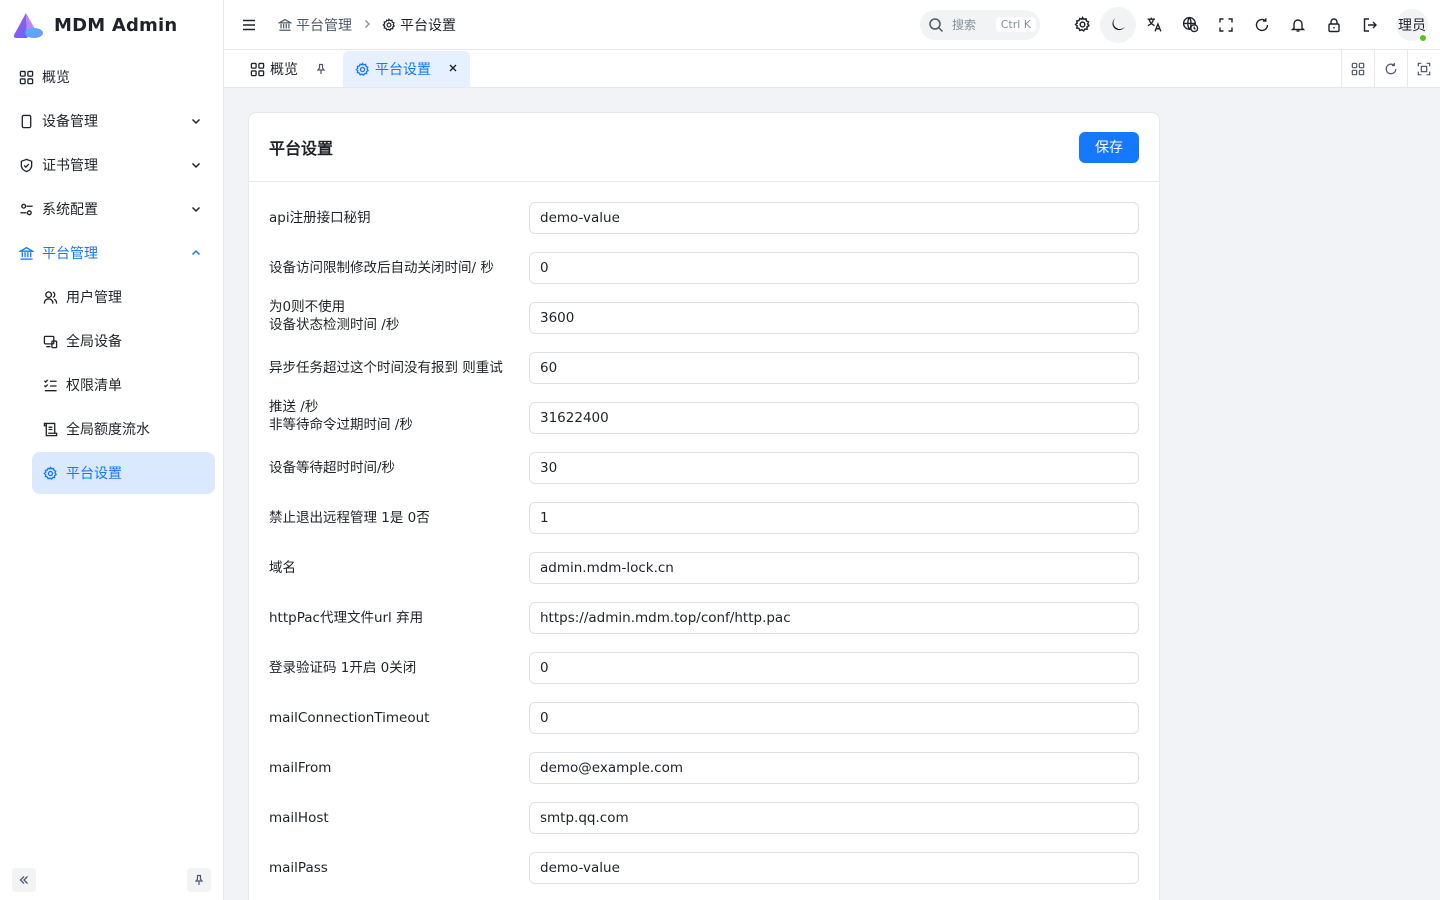 Image resolution: width=1440 pixels, height=900 pixels. I want to click on pin-icon, so click(321, 69).